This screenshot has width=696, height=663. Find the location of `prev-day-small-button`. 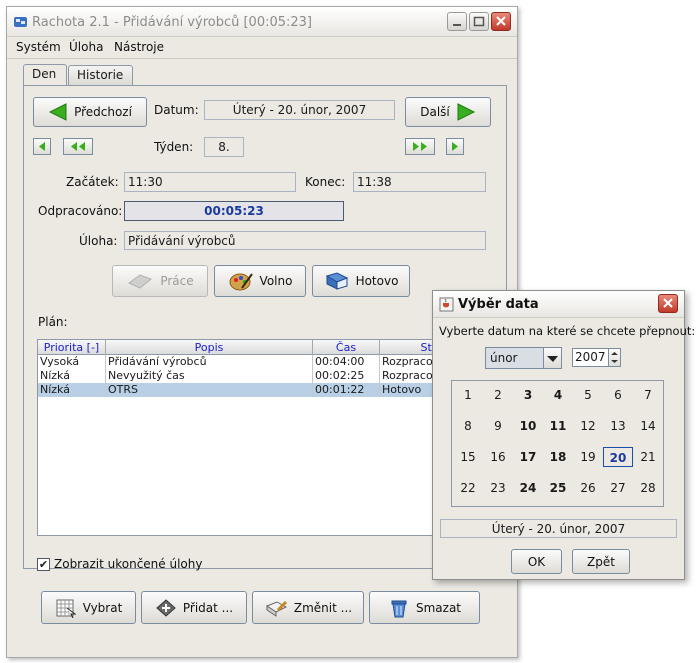

prev-day-small-button is located at coordinates (42, 146).